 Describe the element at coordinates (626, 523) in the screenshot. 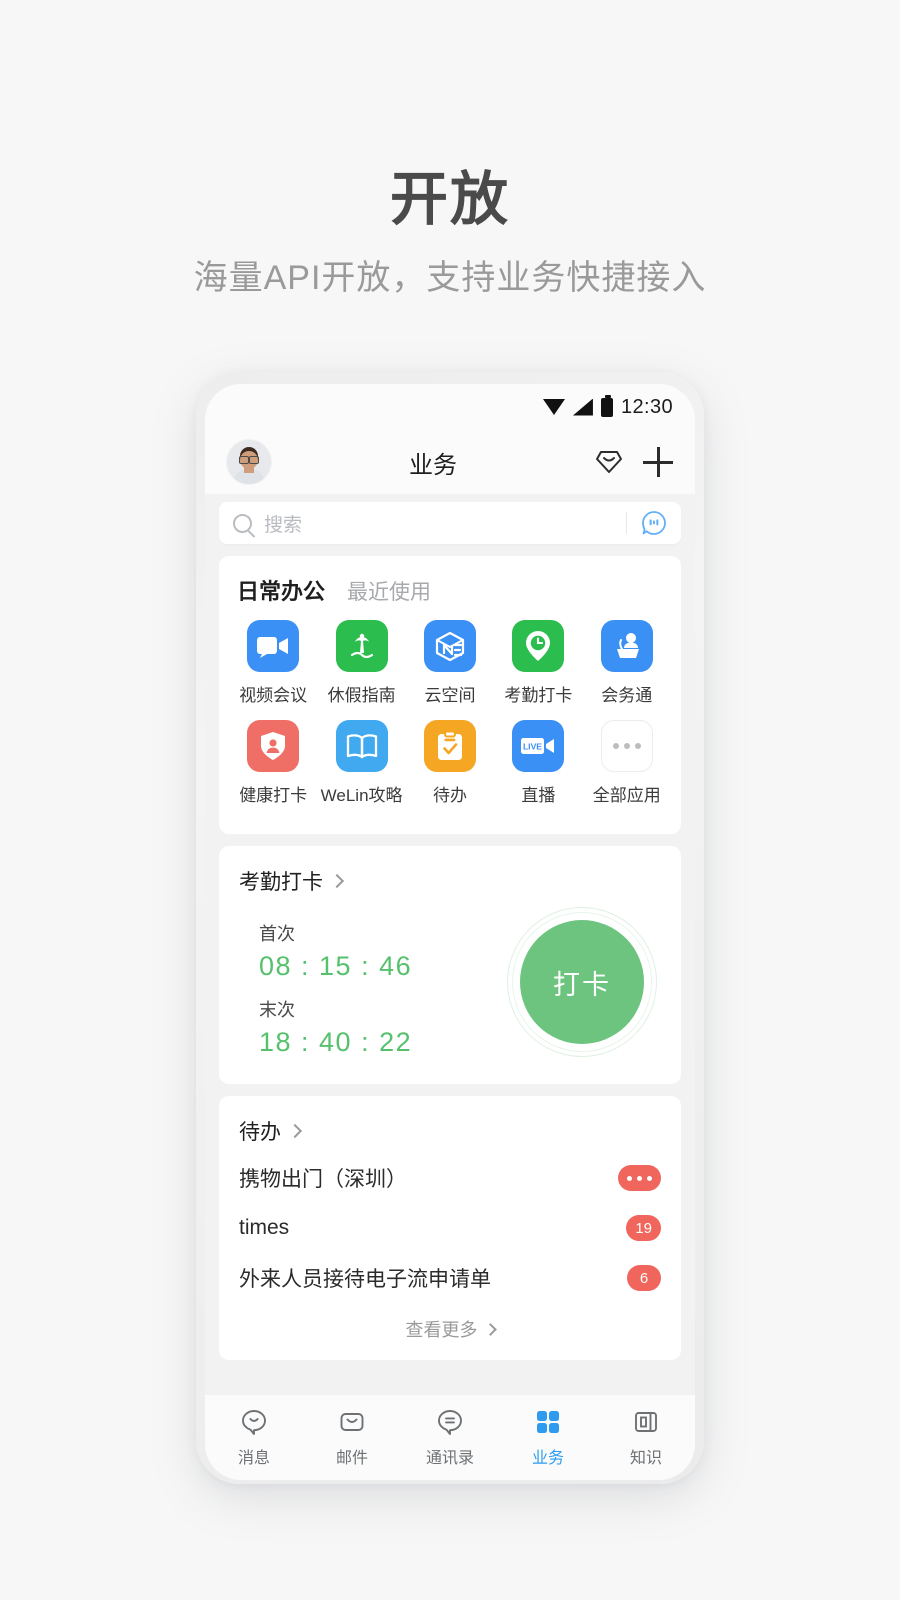

I see `search-divider` at that location.